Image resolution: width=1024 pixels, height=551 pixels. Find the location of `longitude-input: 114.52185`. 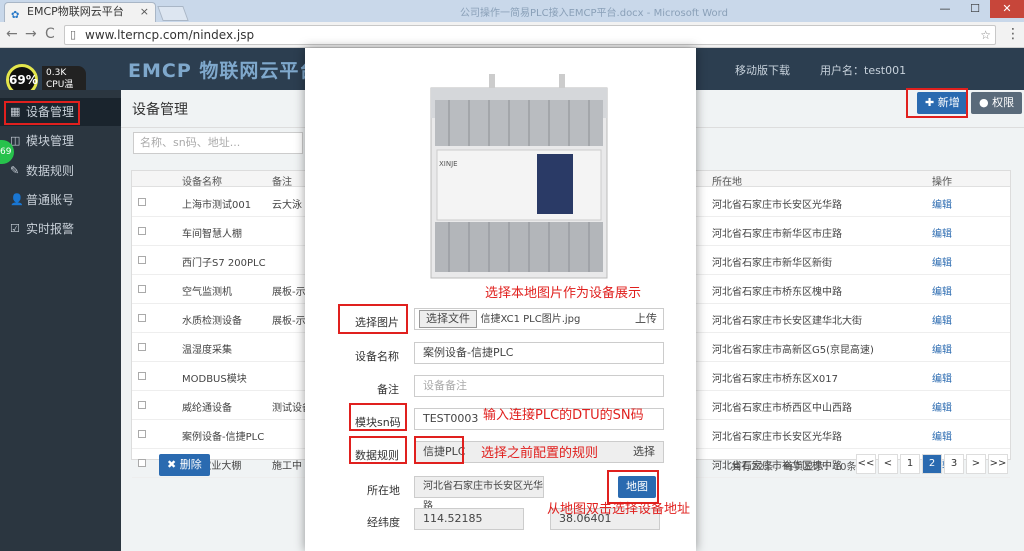

longitude-input: 114.52185 is located at coordinates (469, 519).